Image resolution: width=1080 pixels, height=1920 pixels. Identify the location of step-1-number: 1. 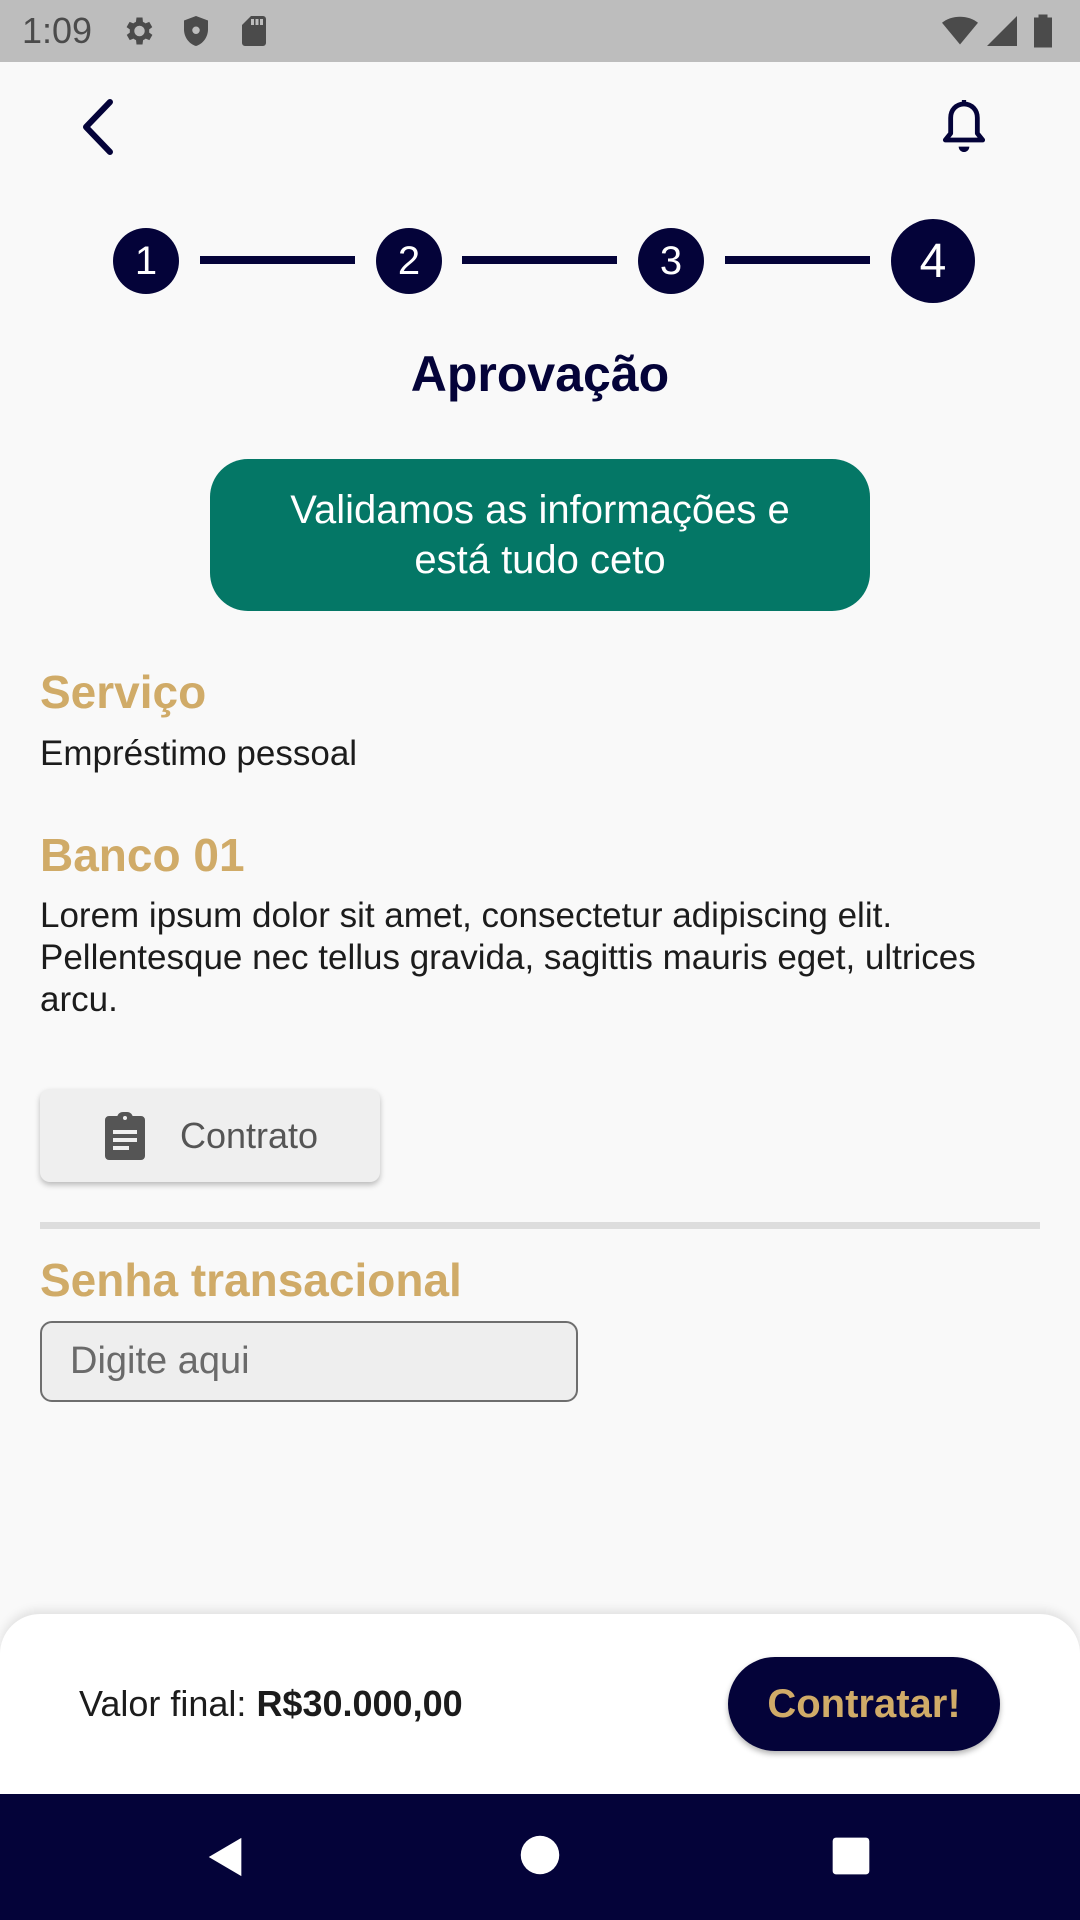
(146, 260).